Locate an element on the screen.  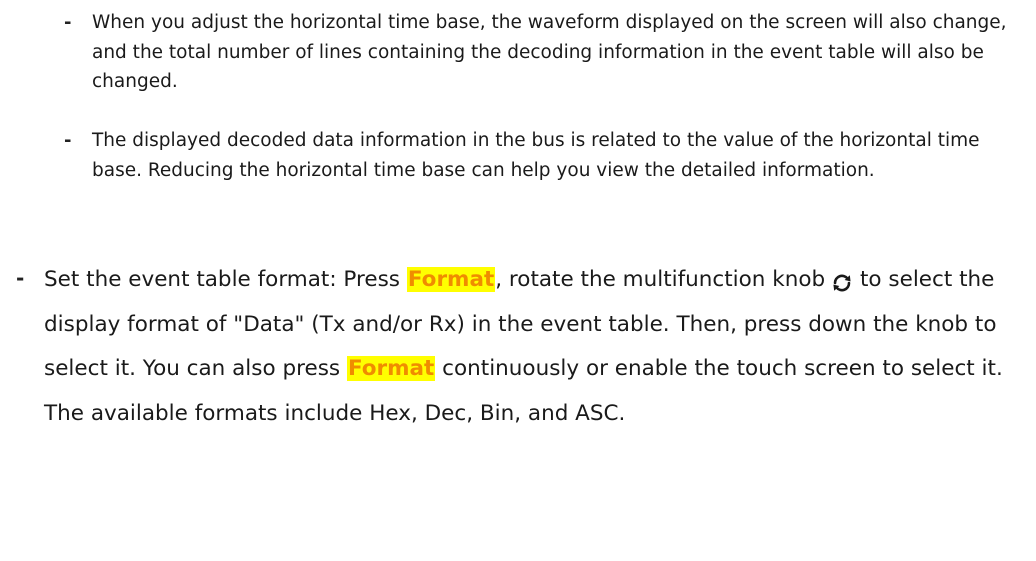
rotate-knob-icon is located at coordinates (842, 279).